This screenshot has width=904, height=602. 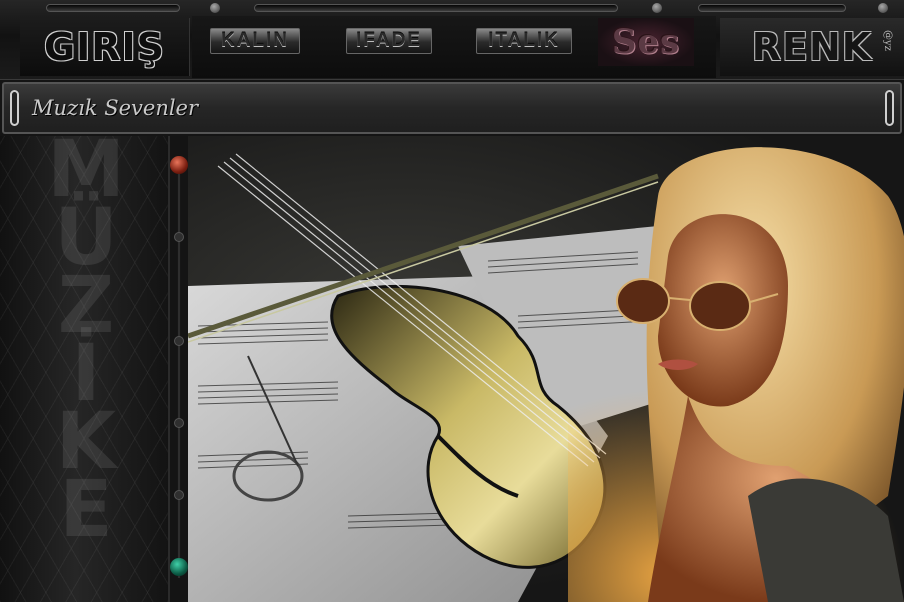 What do you see at coordinates (179, 370) in the screenshot?
I see `side-rail` at bounding box center [179, 370].